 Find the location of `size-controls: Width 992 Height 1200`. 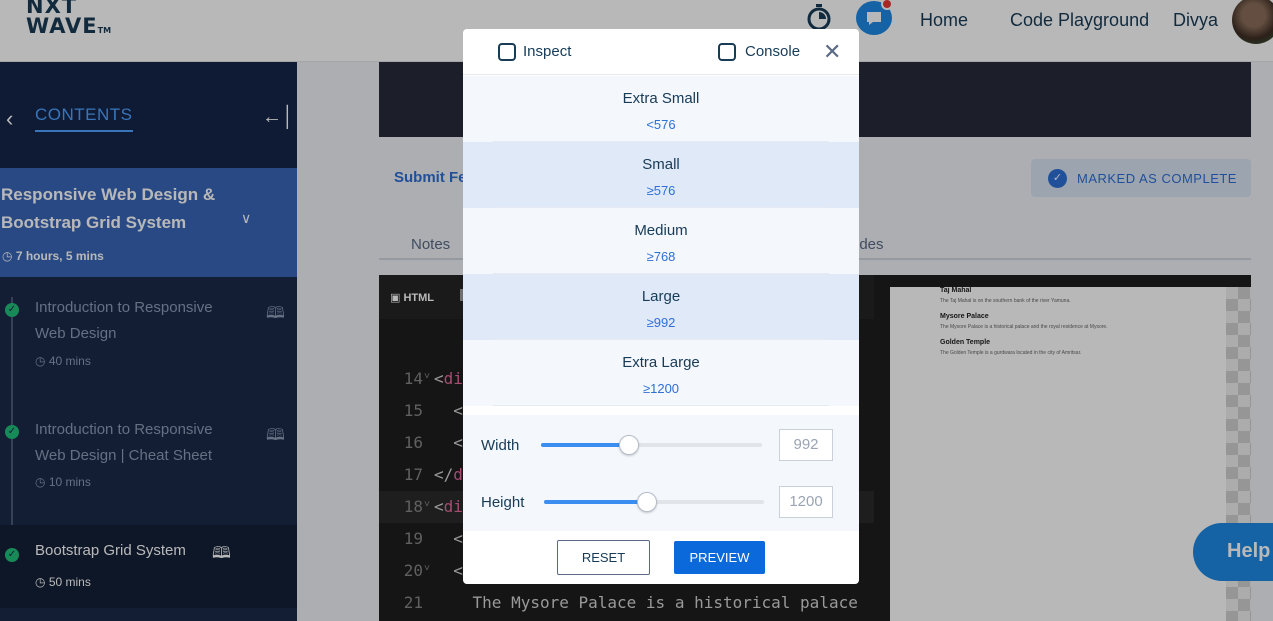

size-controls: Width 992 Height 1200 is located at coordinates (661, 473).